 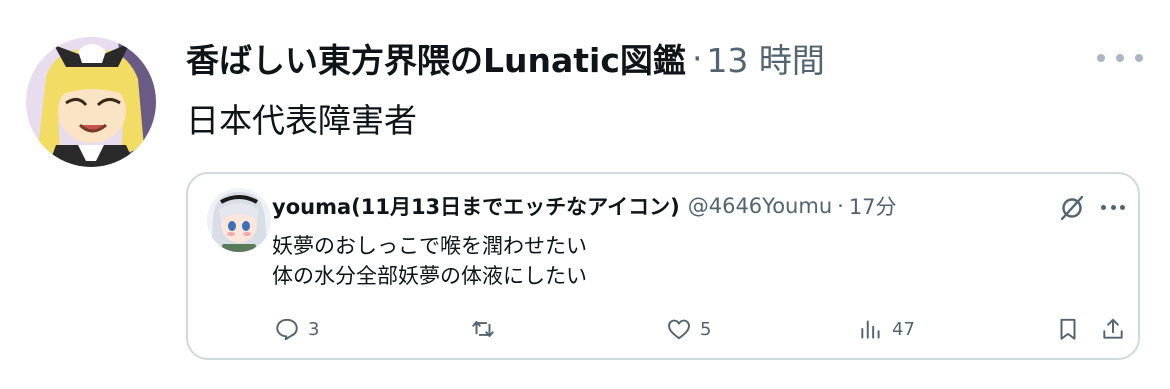 What do you see at coordinates (301, 120) in the screenshot?
I see `post-text: 日本代表障害者` at bounding box center [301, 120].